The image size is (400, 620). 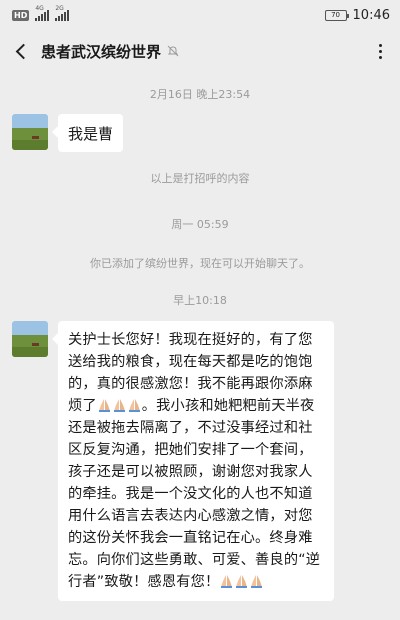 I want to click on battery-level: 70, so click(x=335, y=15).